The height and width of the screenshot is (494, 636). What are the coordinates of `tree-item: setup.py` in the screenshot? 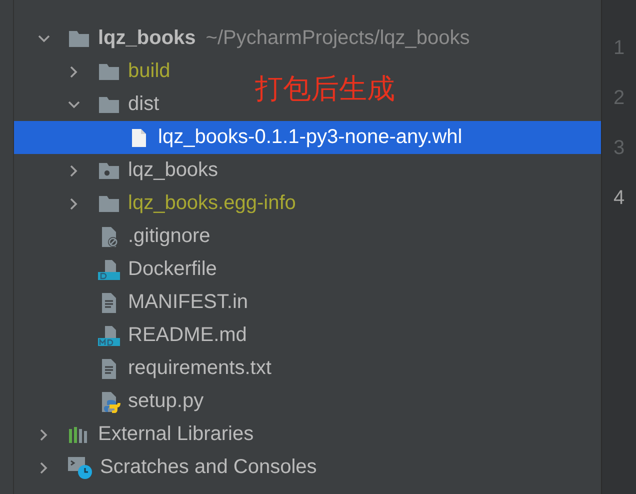 It's located at (112, 401).